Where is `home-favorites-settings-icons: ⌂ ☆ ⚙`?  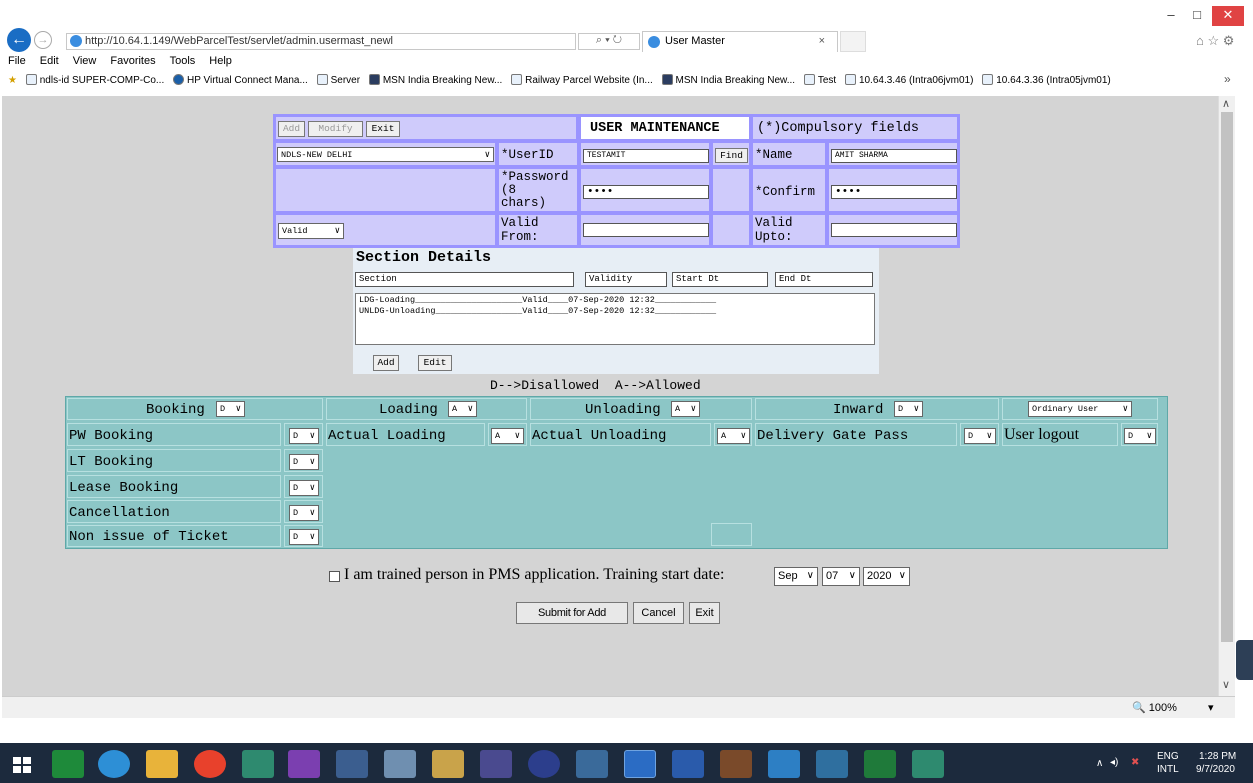 home-favorites-settings-icons: ⌂ ☆ ⚙ is located at coordinates (1215, 41).